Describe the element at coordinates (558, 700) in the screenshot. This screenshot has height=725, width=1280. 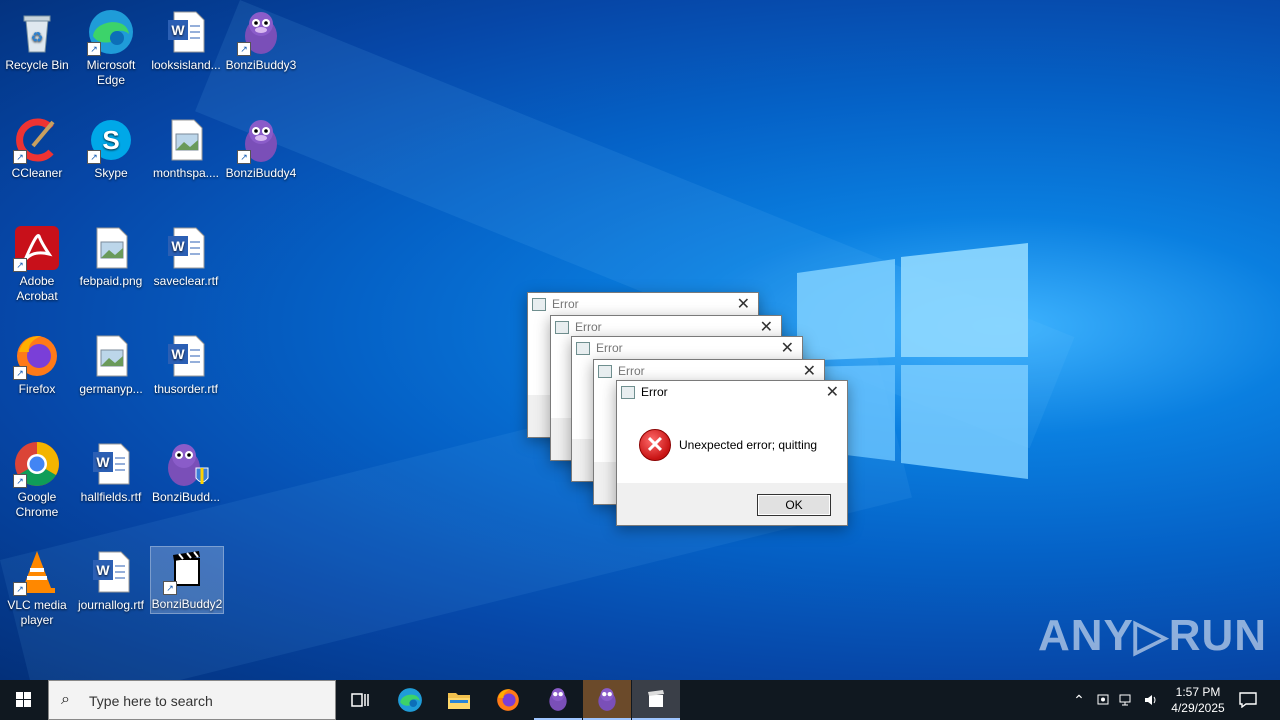
I see `taskbar-bonzibuddy` at that location.